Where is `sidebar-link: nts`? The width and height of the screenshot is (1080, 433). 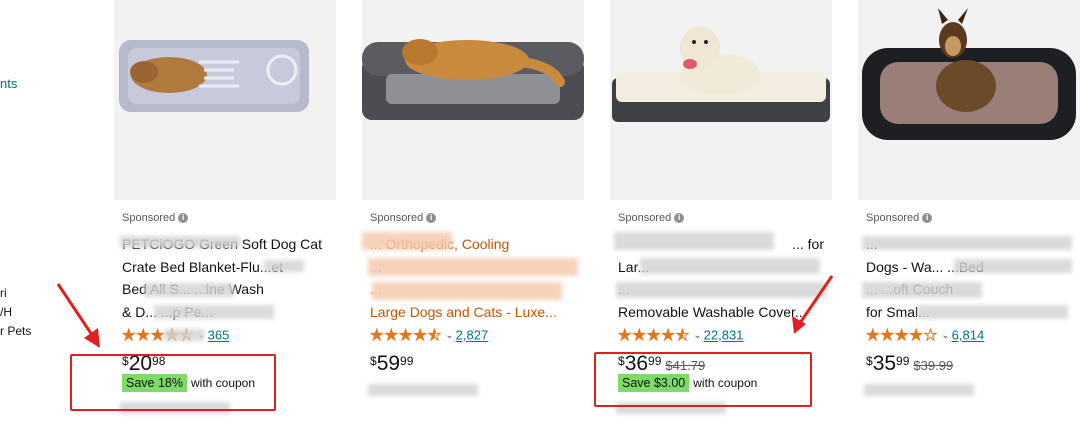
sidebar-link: nts is located at coordinates (8, 83).